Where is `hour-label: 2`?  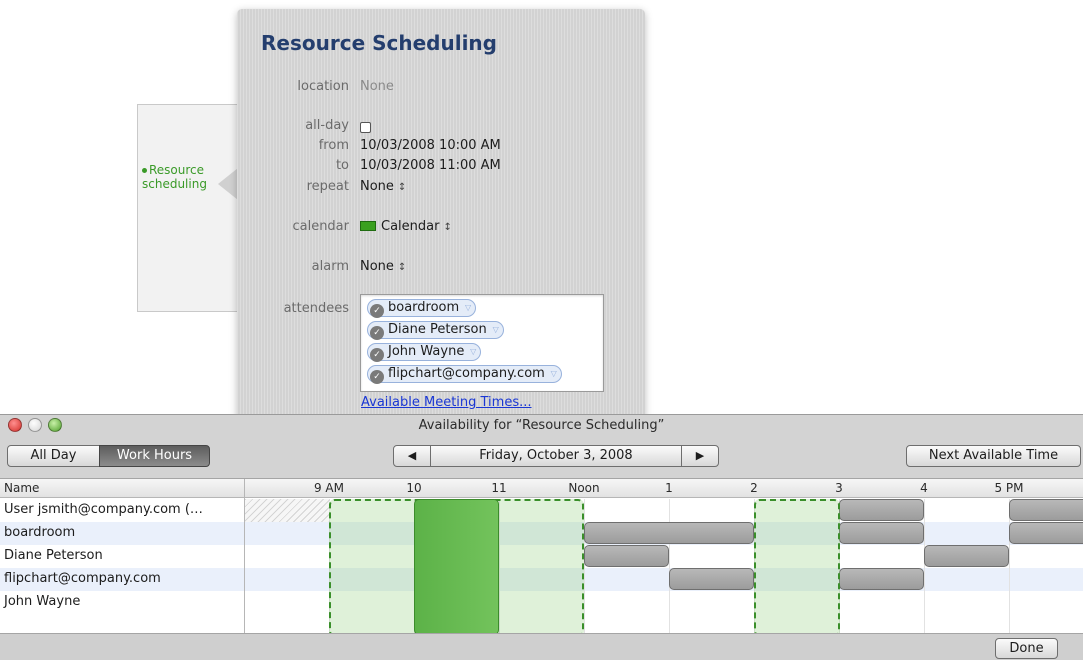 hour-label: 2 is located at coordinates (754, 488).